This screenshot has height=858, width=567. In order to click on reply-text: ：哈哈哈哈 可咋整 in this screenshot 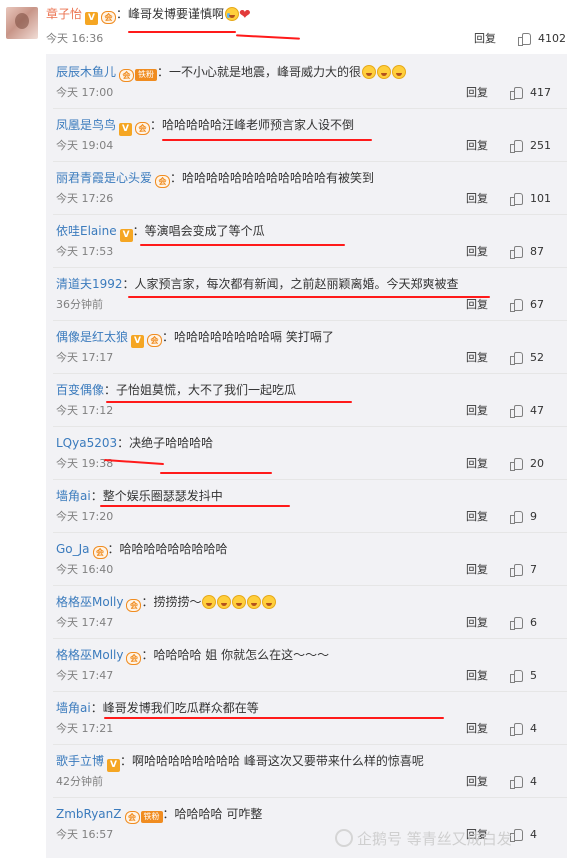, I will do `click(212, 814)`.